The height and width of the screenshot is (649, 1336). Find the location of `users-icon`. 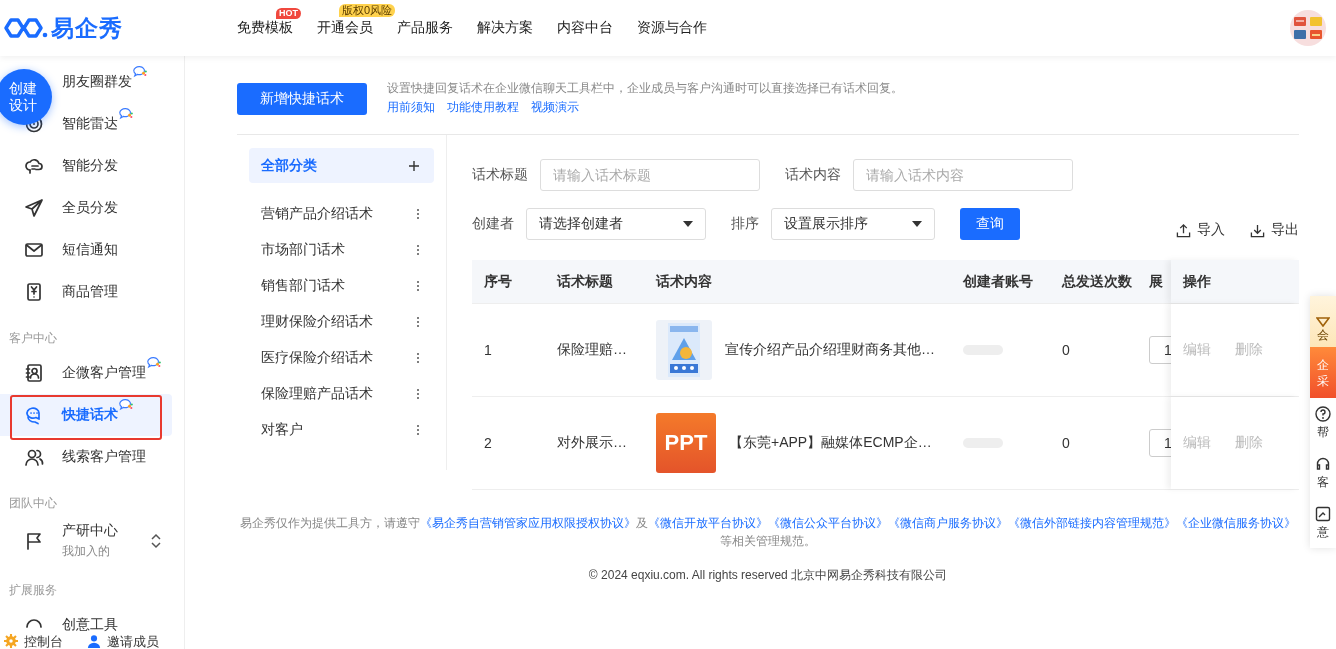

users-icon is located at coordinates (34, 457).